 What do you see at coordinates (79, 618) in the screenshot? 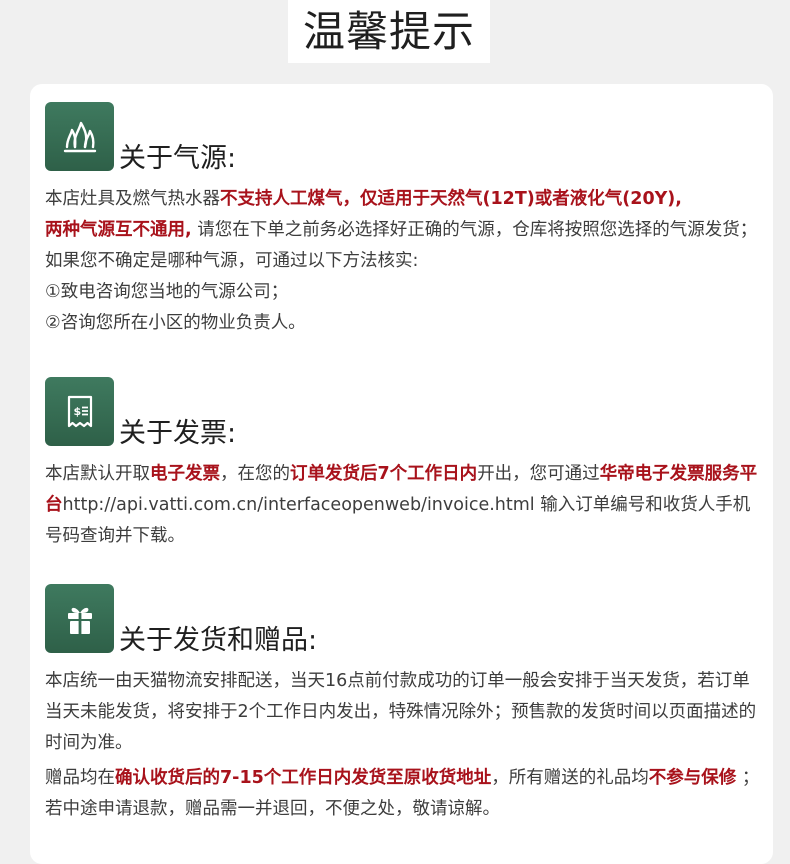
I see `gift-icon` at bounding box center [79, 618].